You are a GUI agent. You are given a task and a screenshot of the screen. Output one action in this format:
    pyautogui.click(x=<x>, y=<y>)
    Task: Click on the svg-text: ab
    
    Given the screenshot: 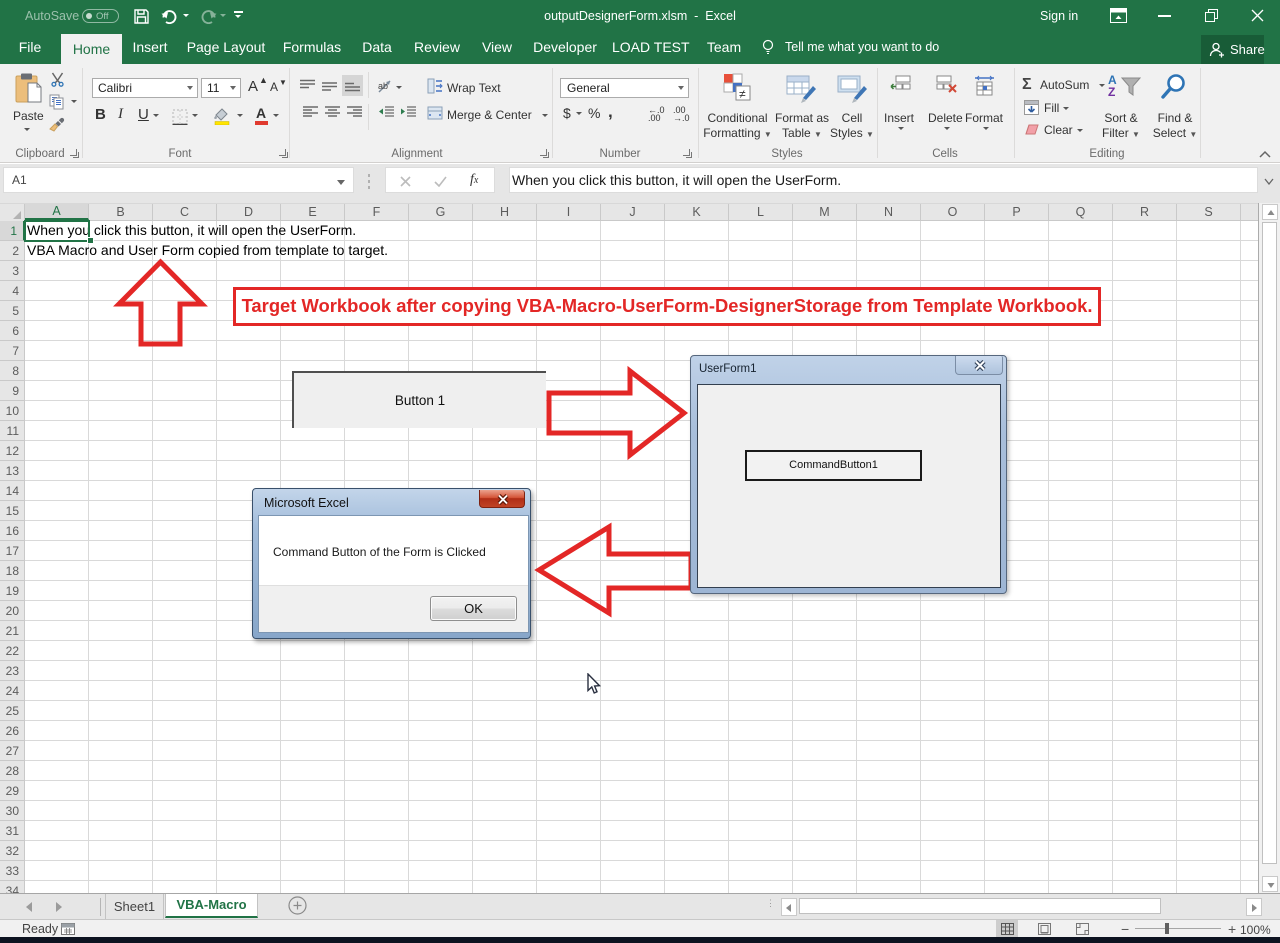 What is the action you would take?
    pyautogui.click(x=383, y=86)
    